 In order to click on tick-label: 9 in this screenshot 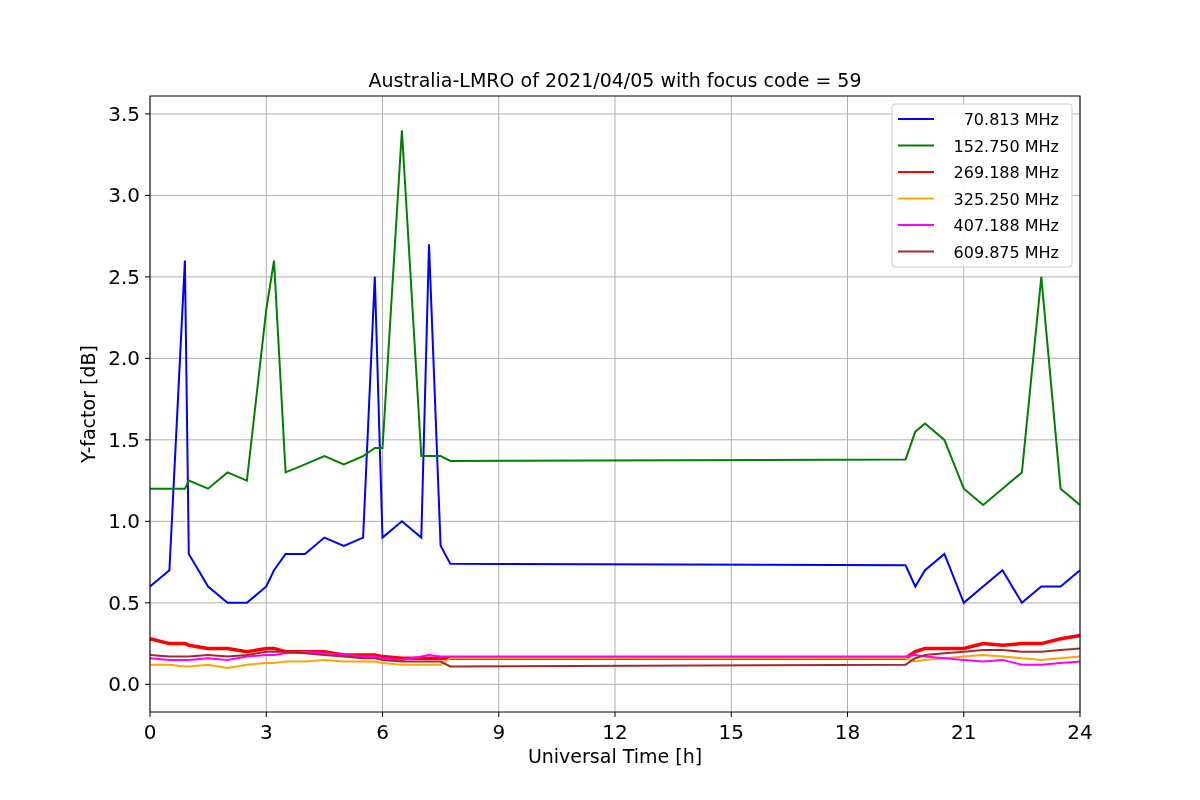, I will do `click(499, 732)`.